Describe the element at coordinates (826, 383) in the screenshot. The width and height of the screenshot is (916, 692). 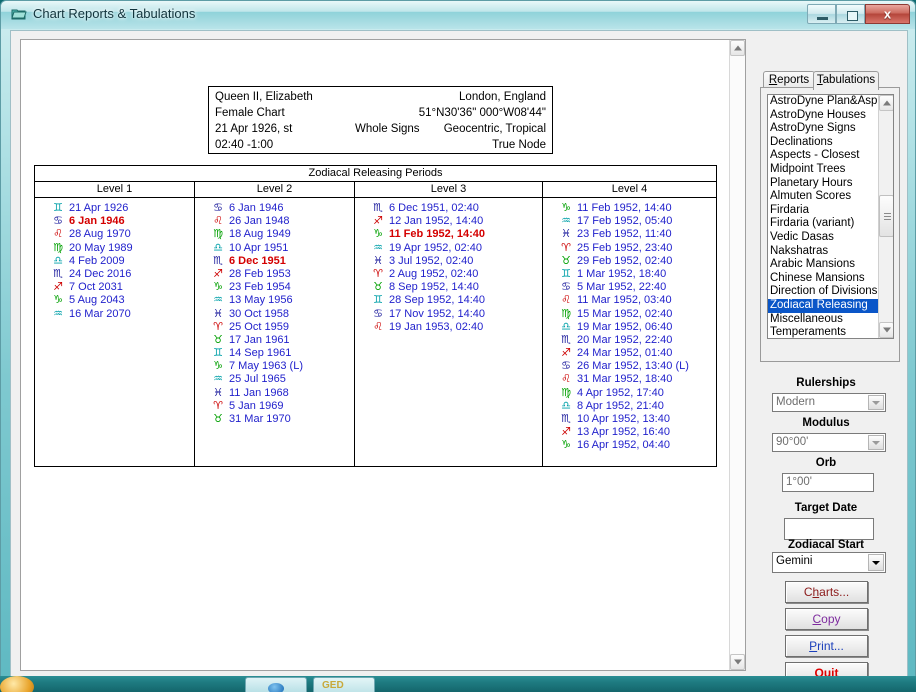
I see `rulerships-label: Rulerships` at that location.